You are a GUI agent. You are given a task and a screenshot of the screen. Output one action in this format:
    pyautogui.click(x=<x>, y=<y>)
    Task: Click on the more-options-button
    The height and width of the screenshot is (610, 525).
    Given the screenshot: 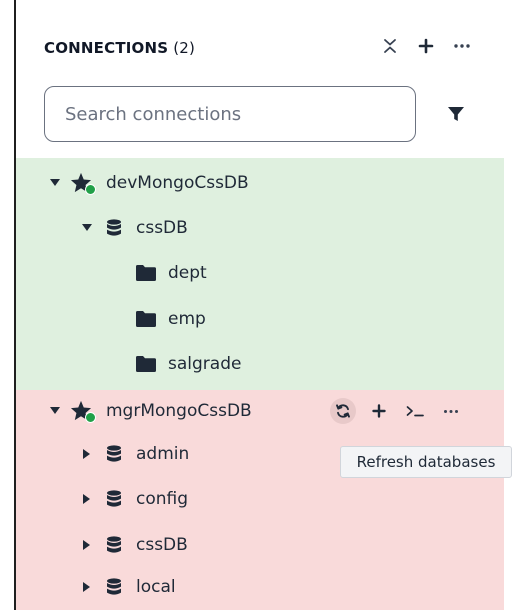 What is the action you would take?
    pyautogui.click(x=462, y=46)
    